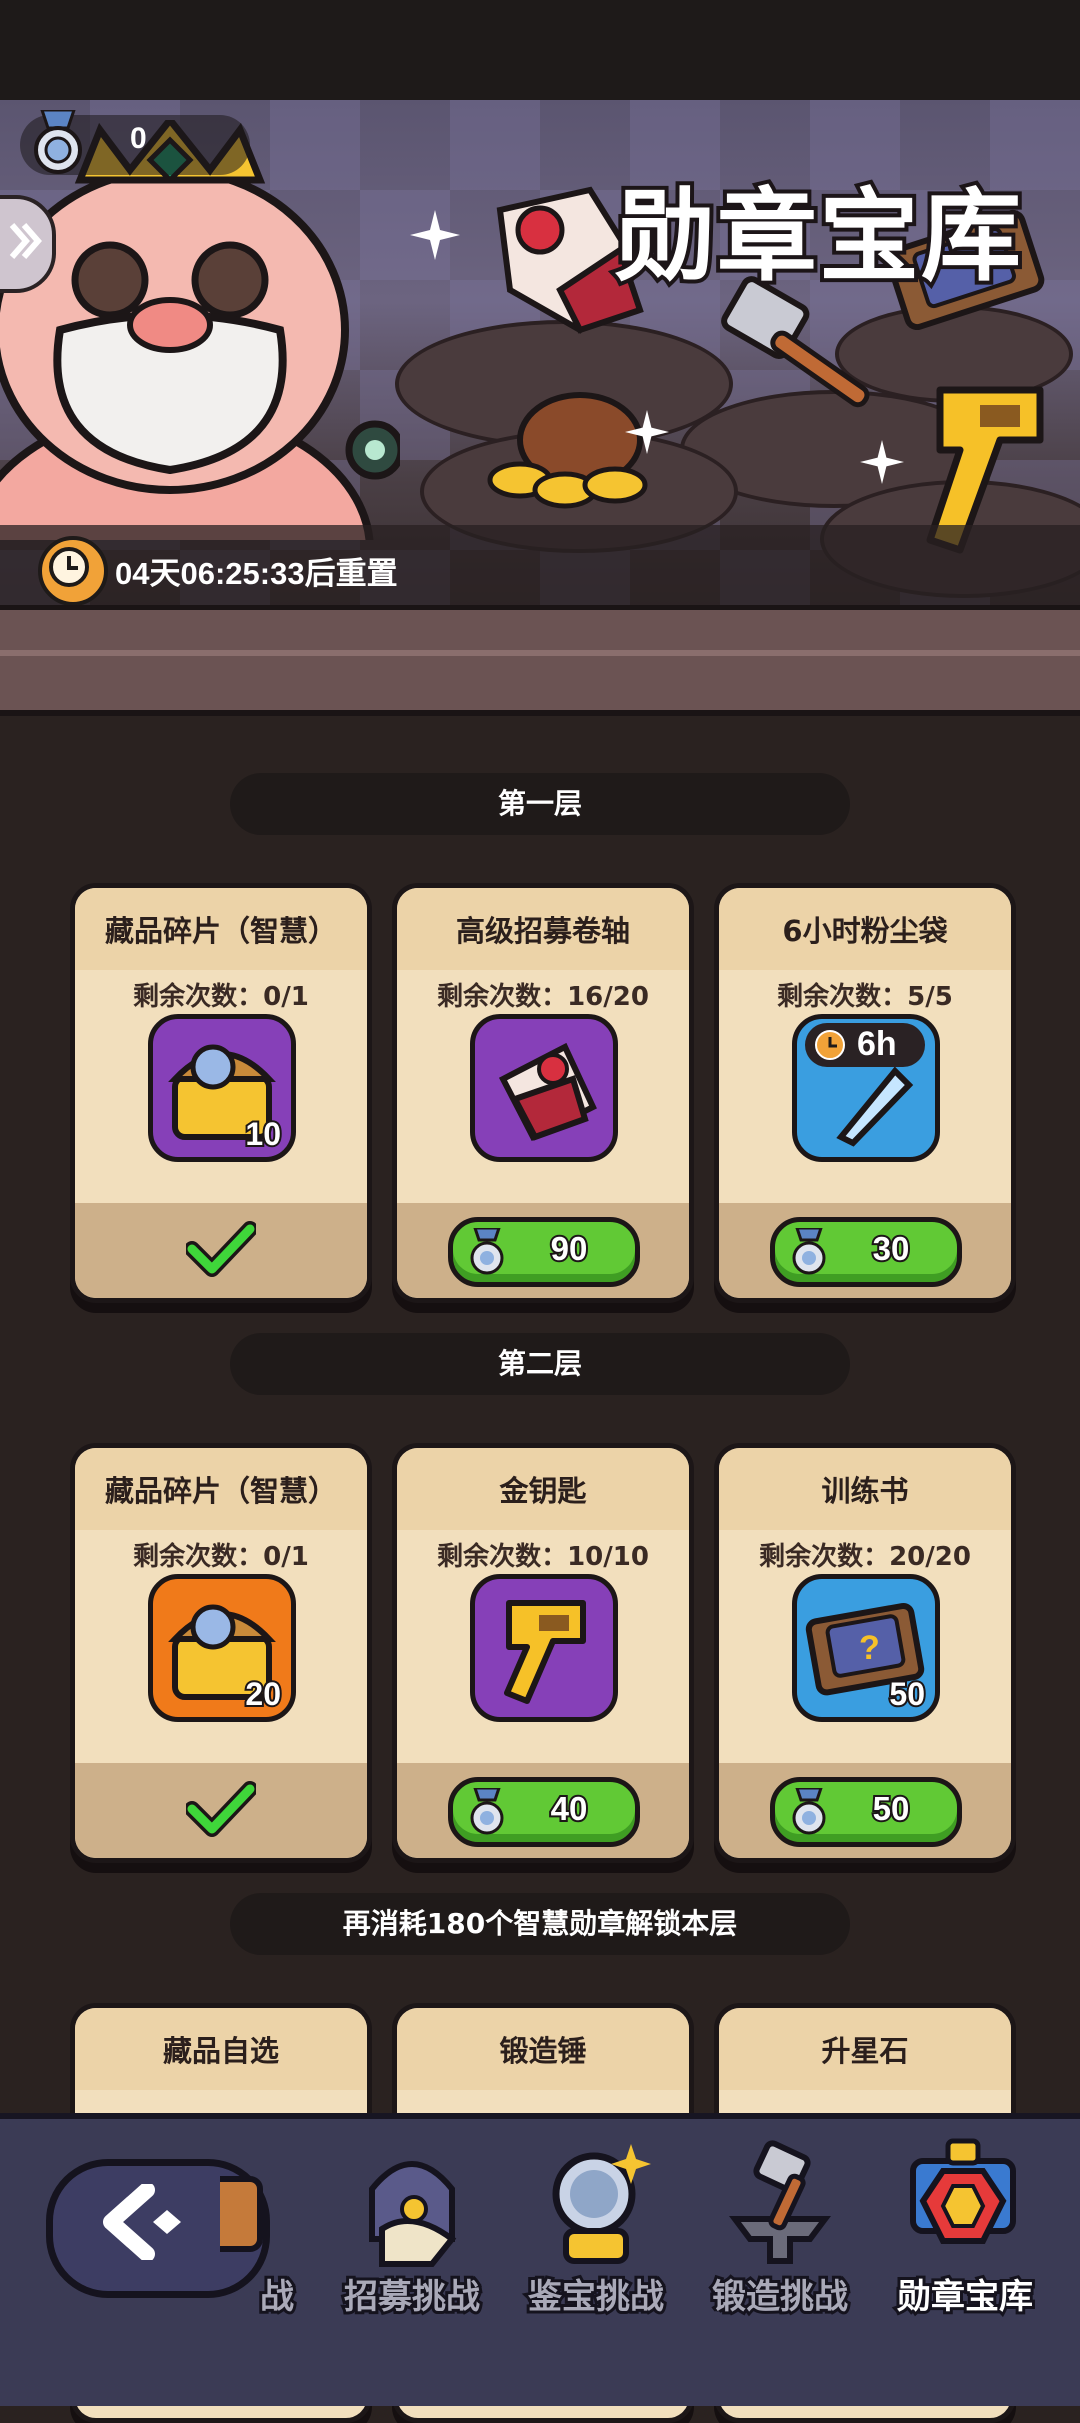 This screenshot has width=1080, height=2423. I want to click on tab-recruit-challenge: 招募挑战, so click(412, 2234).